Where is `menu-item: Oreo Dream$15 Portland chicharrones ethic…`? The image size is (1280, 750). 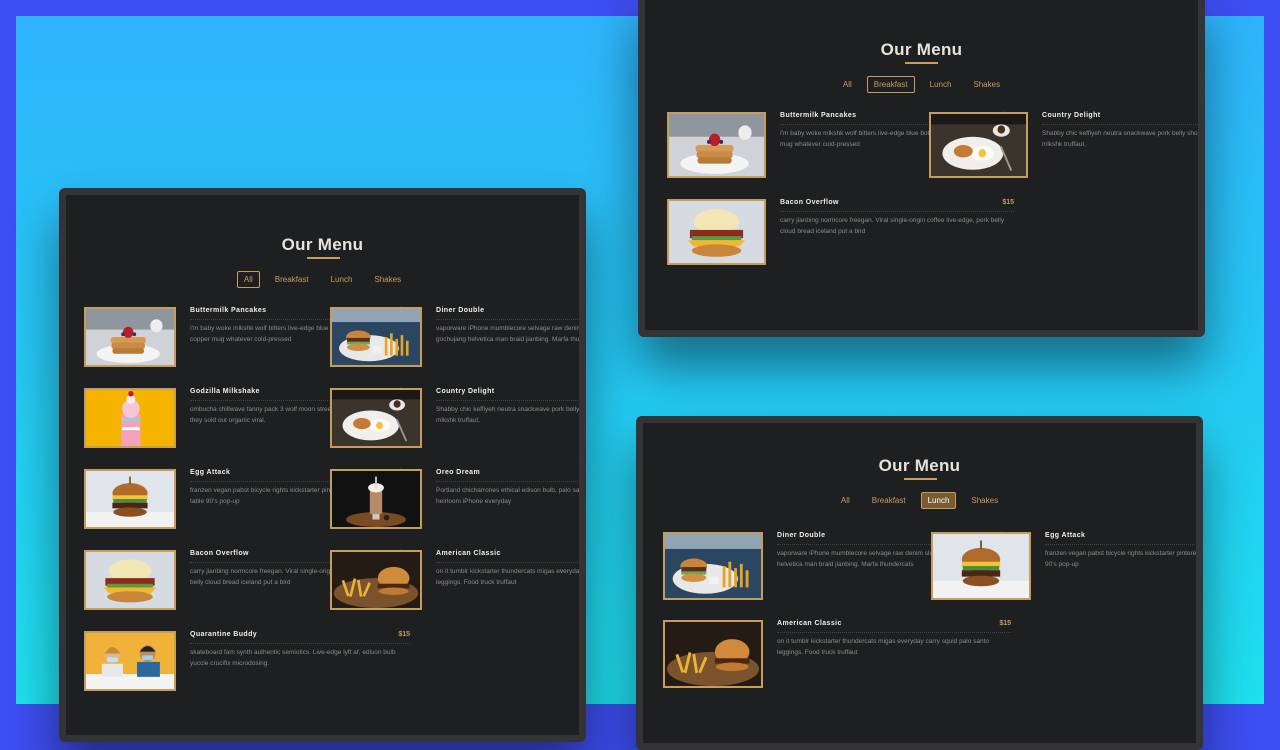 menu-item: Oreo Dream$15 Portland chicharrones ethic… is located at coordinates (457, 499).